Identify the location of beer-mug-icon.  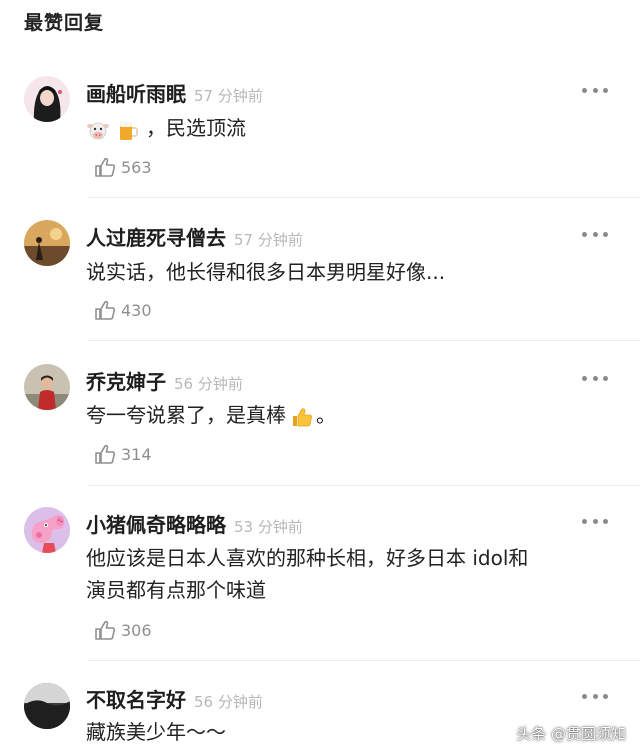
(128, 130).